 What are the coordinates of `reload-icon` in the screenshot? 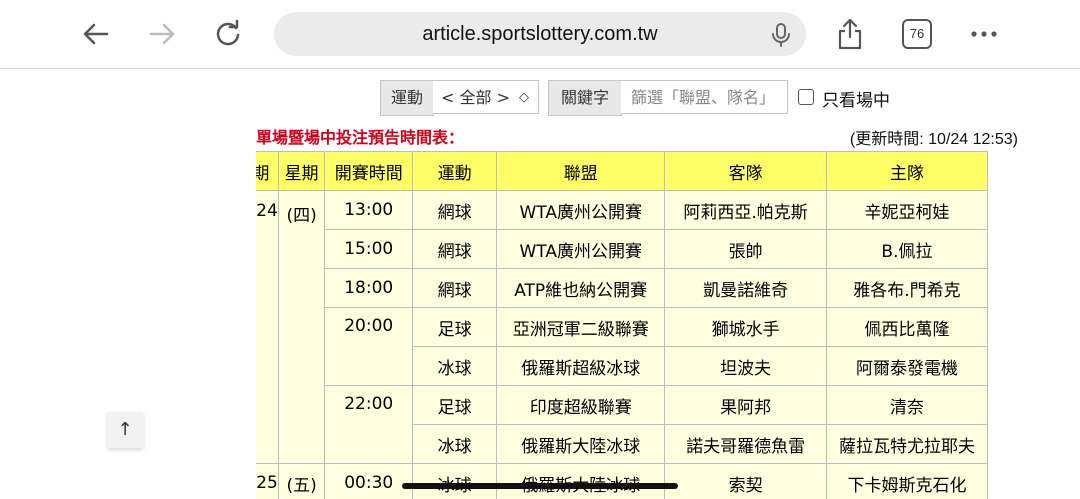 It's located at (228, 32).